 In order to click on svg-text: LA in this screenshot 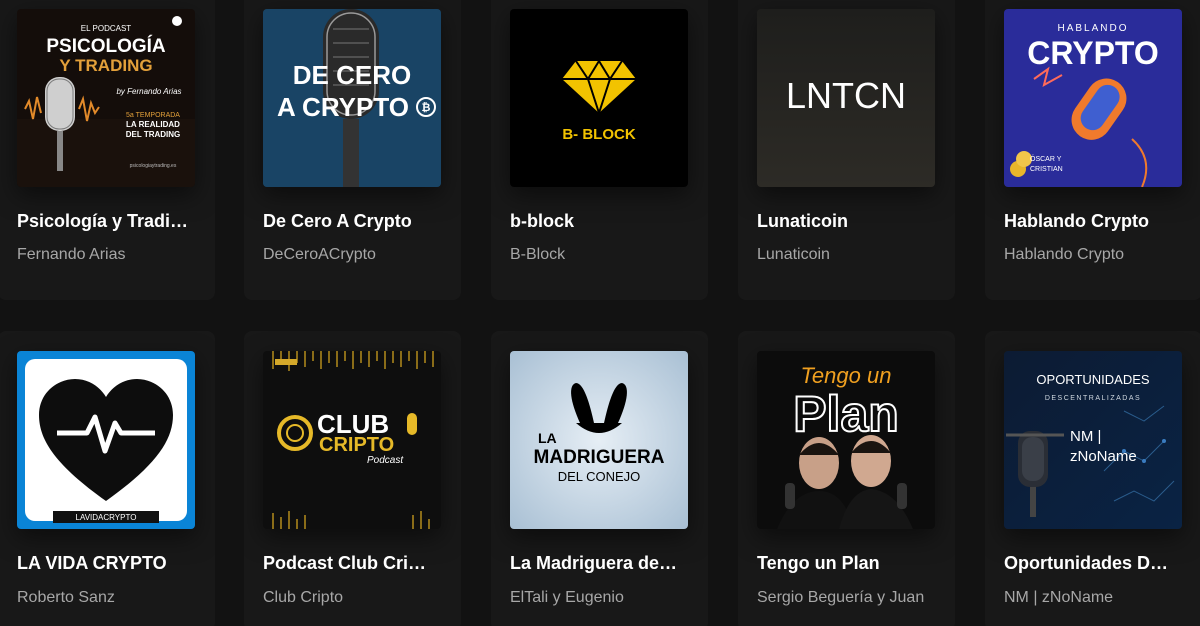, I will do `click(547, 438)`.